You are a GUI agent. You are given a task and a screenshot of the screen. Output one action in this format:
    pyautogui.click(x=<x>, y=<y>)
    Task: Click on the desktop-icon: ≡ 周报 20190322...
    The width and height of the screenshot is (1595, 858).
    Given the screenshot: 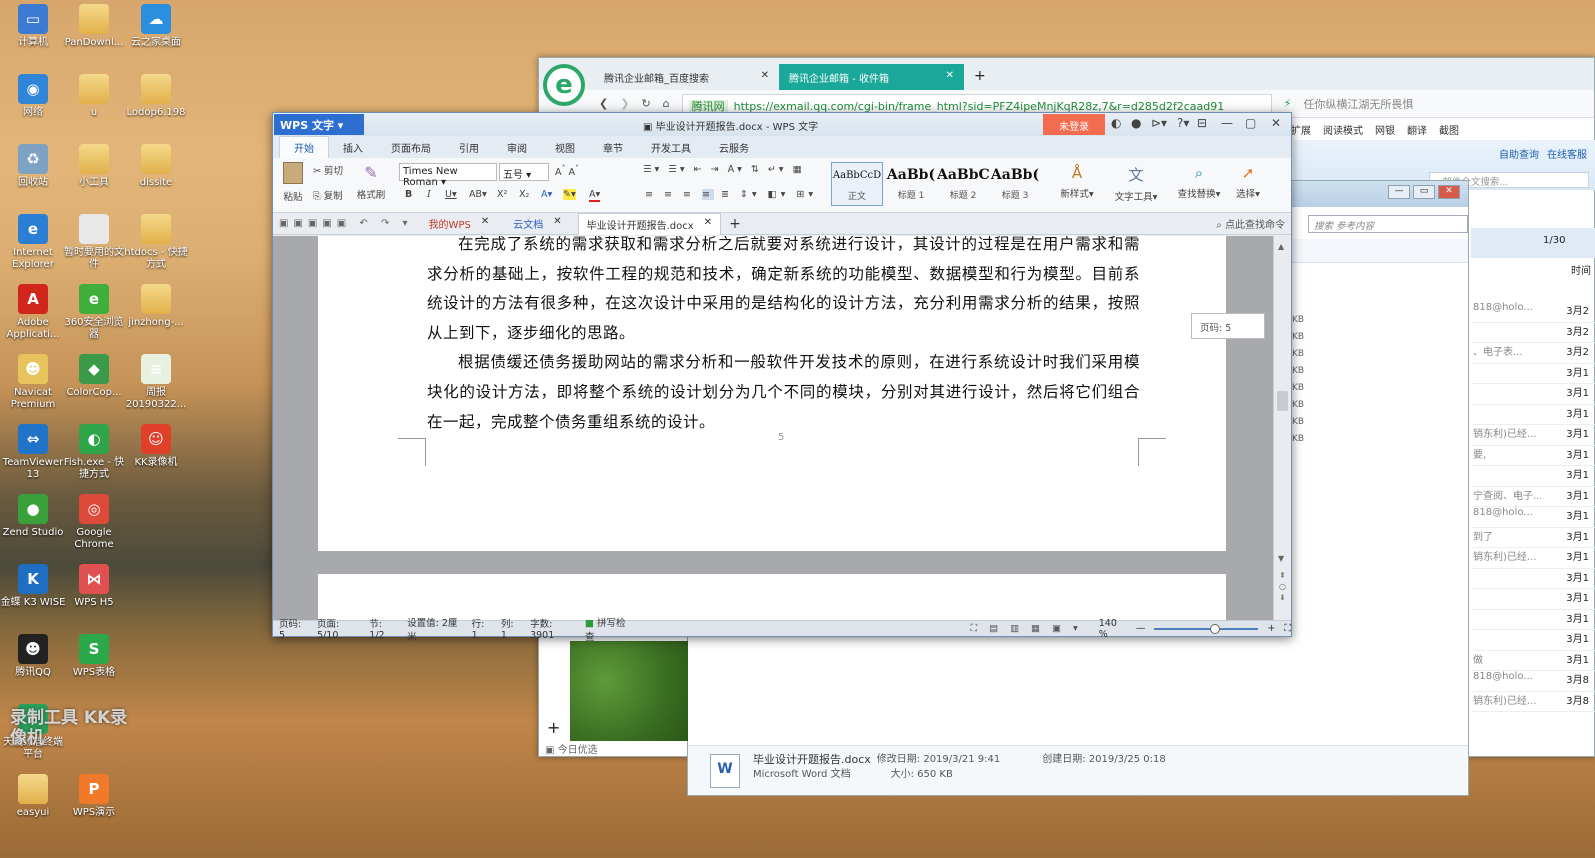 What is the action you would take?
    pyautogui.click(x=156, y=382)
    